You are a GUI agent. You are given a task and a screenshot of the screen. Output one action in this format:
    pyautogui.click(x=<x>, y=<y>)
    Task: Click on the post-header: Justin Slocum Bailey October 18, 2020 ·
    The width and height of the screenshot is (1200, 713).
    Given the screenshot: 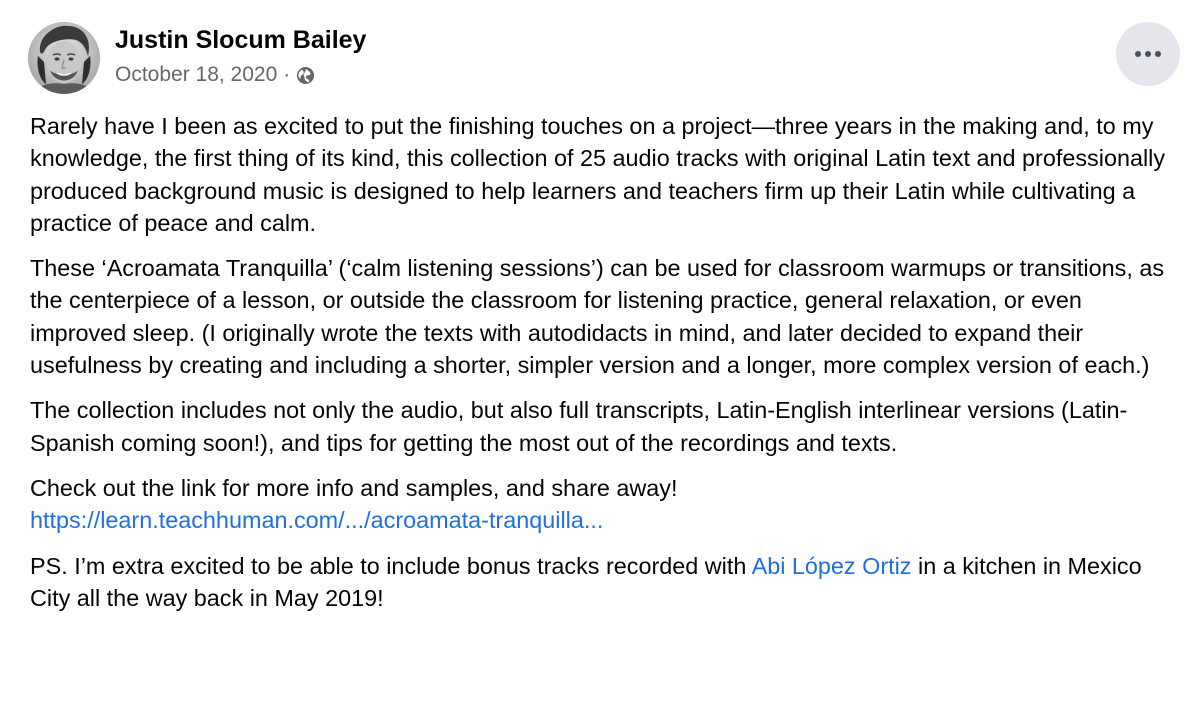 What is the action you would take?
    pyautogui.click(x=604, y=62)
    